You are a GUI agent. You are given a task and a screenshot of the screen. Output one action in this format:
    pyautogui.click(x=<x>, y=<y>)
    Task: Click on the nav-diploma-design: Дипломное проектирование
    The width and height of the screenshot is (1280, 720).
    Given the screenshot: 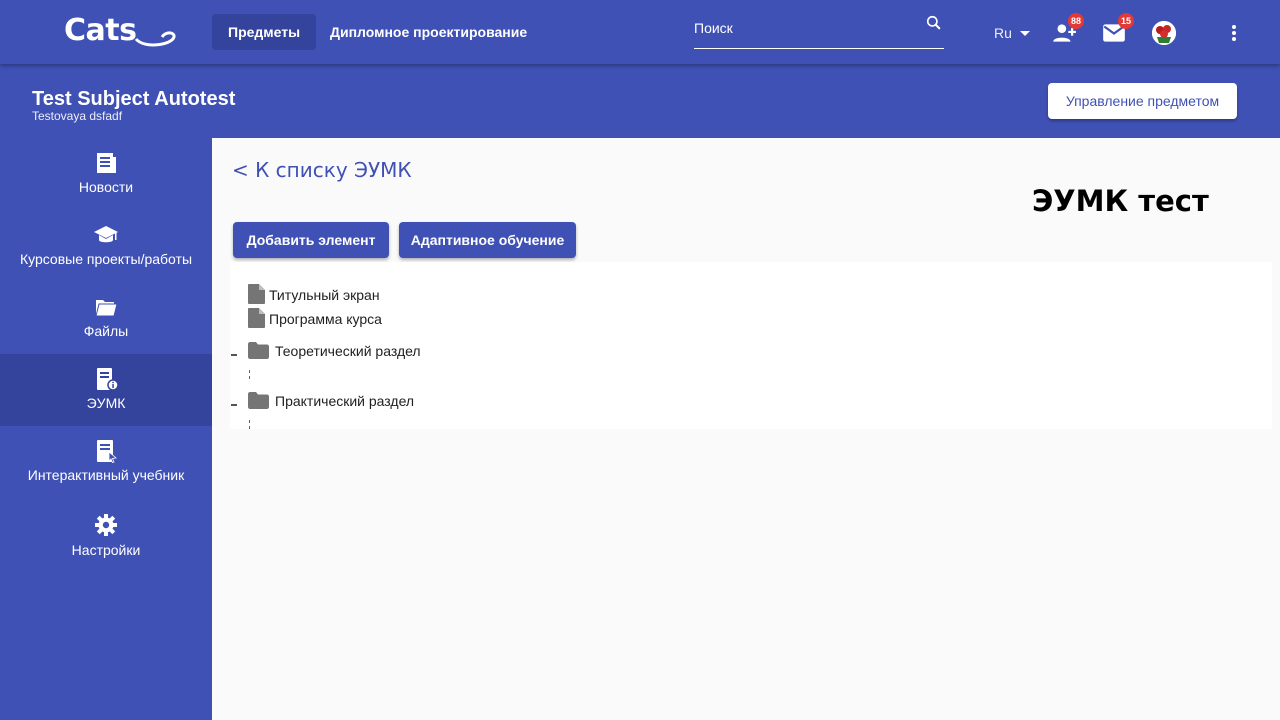 What is the action you would take?
    pyautogui.click(x=428, y=32)
    